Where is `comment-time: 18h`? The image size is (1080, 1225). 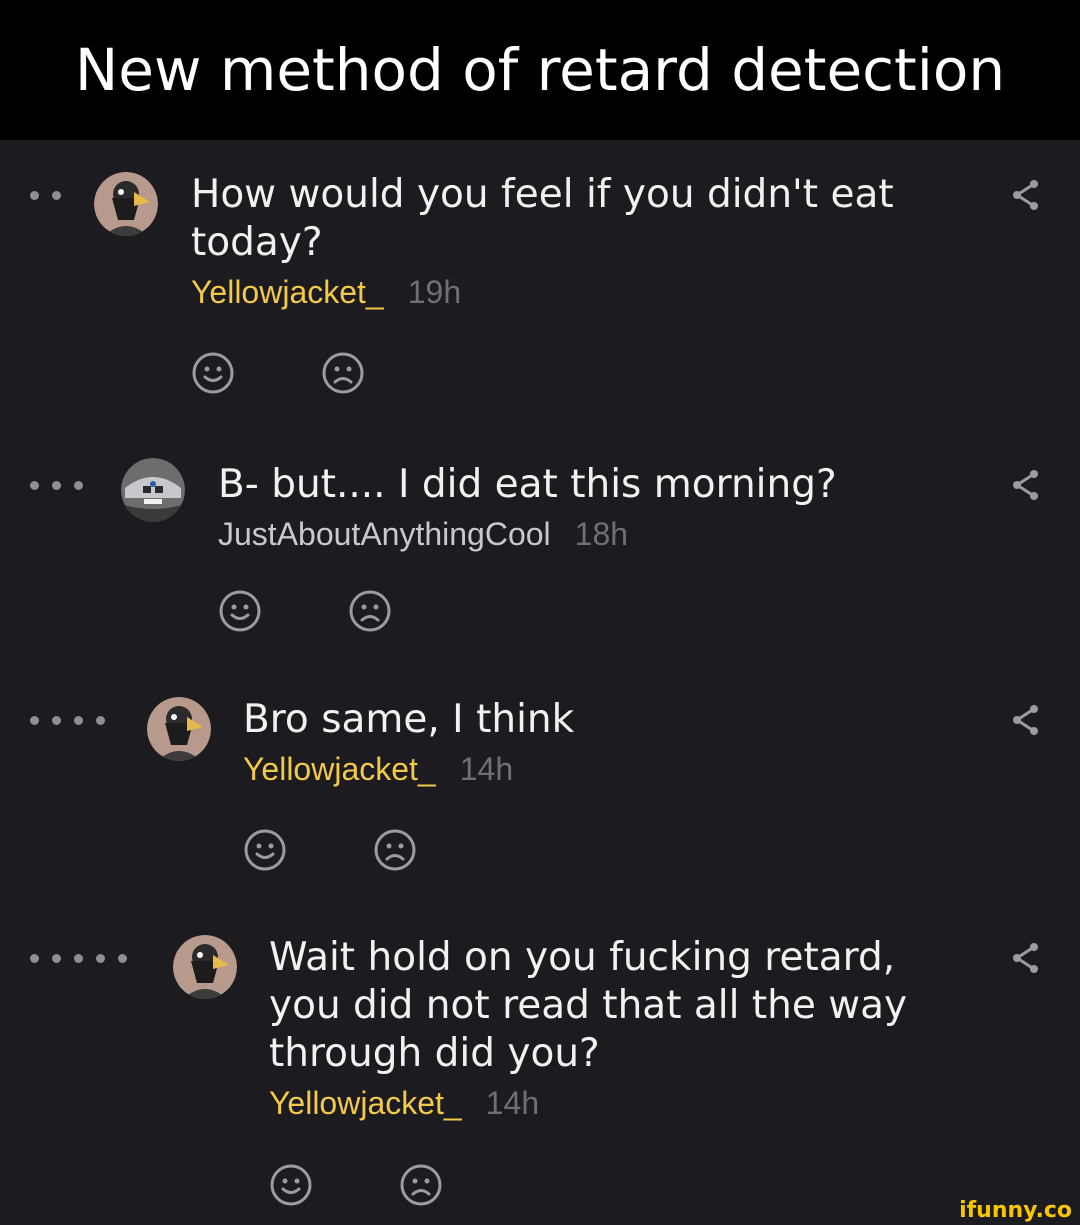 comment-time: 18h is located at coordinates (601, 534).